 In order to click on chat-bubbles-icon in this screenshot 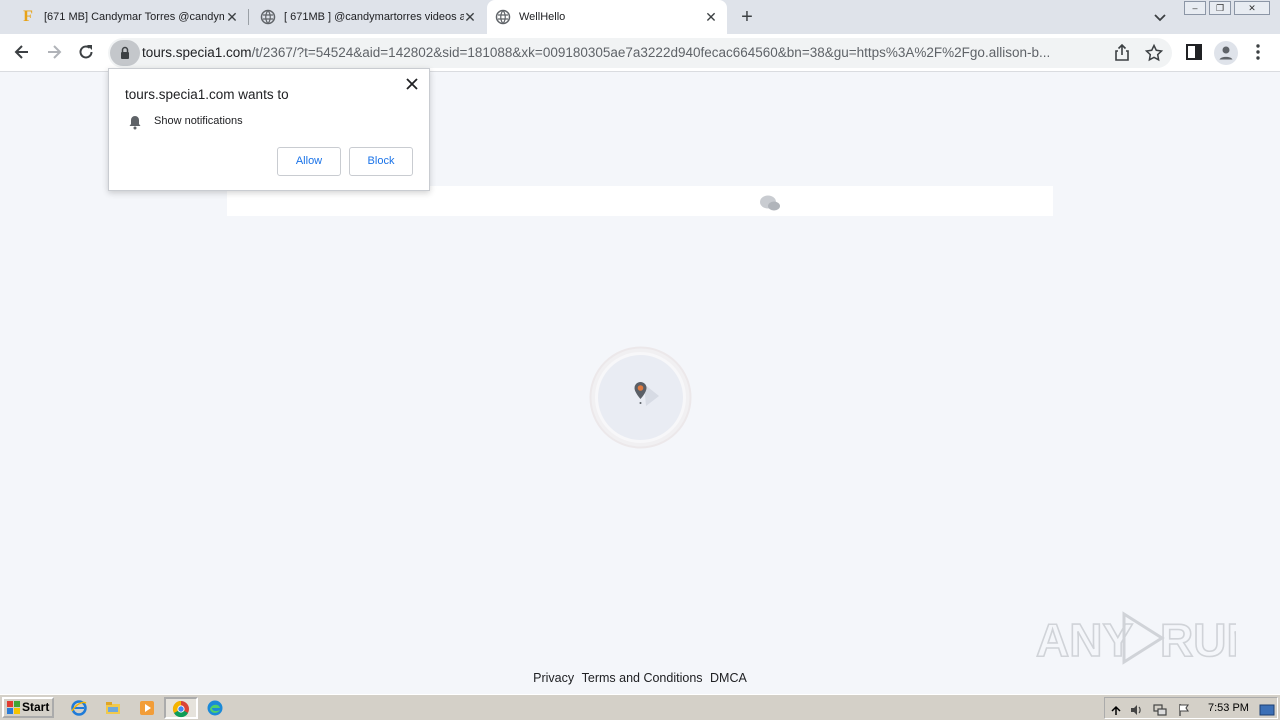, I will do `click(770, 203)`.